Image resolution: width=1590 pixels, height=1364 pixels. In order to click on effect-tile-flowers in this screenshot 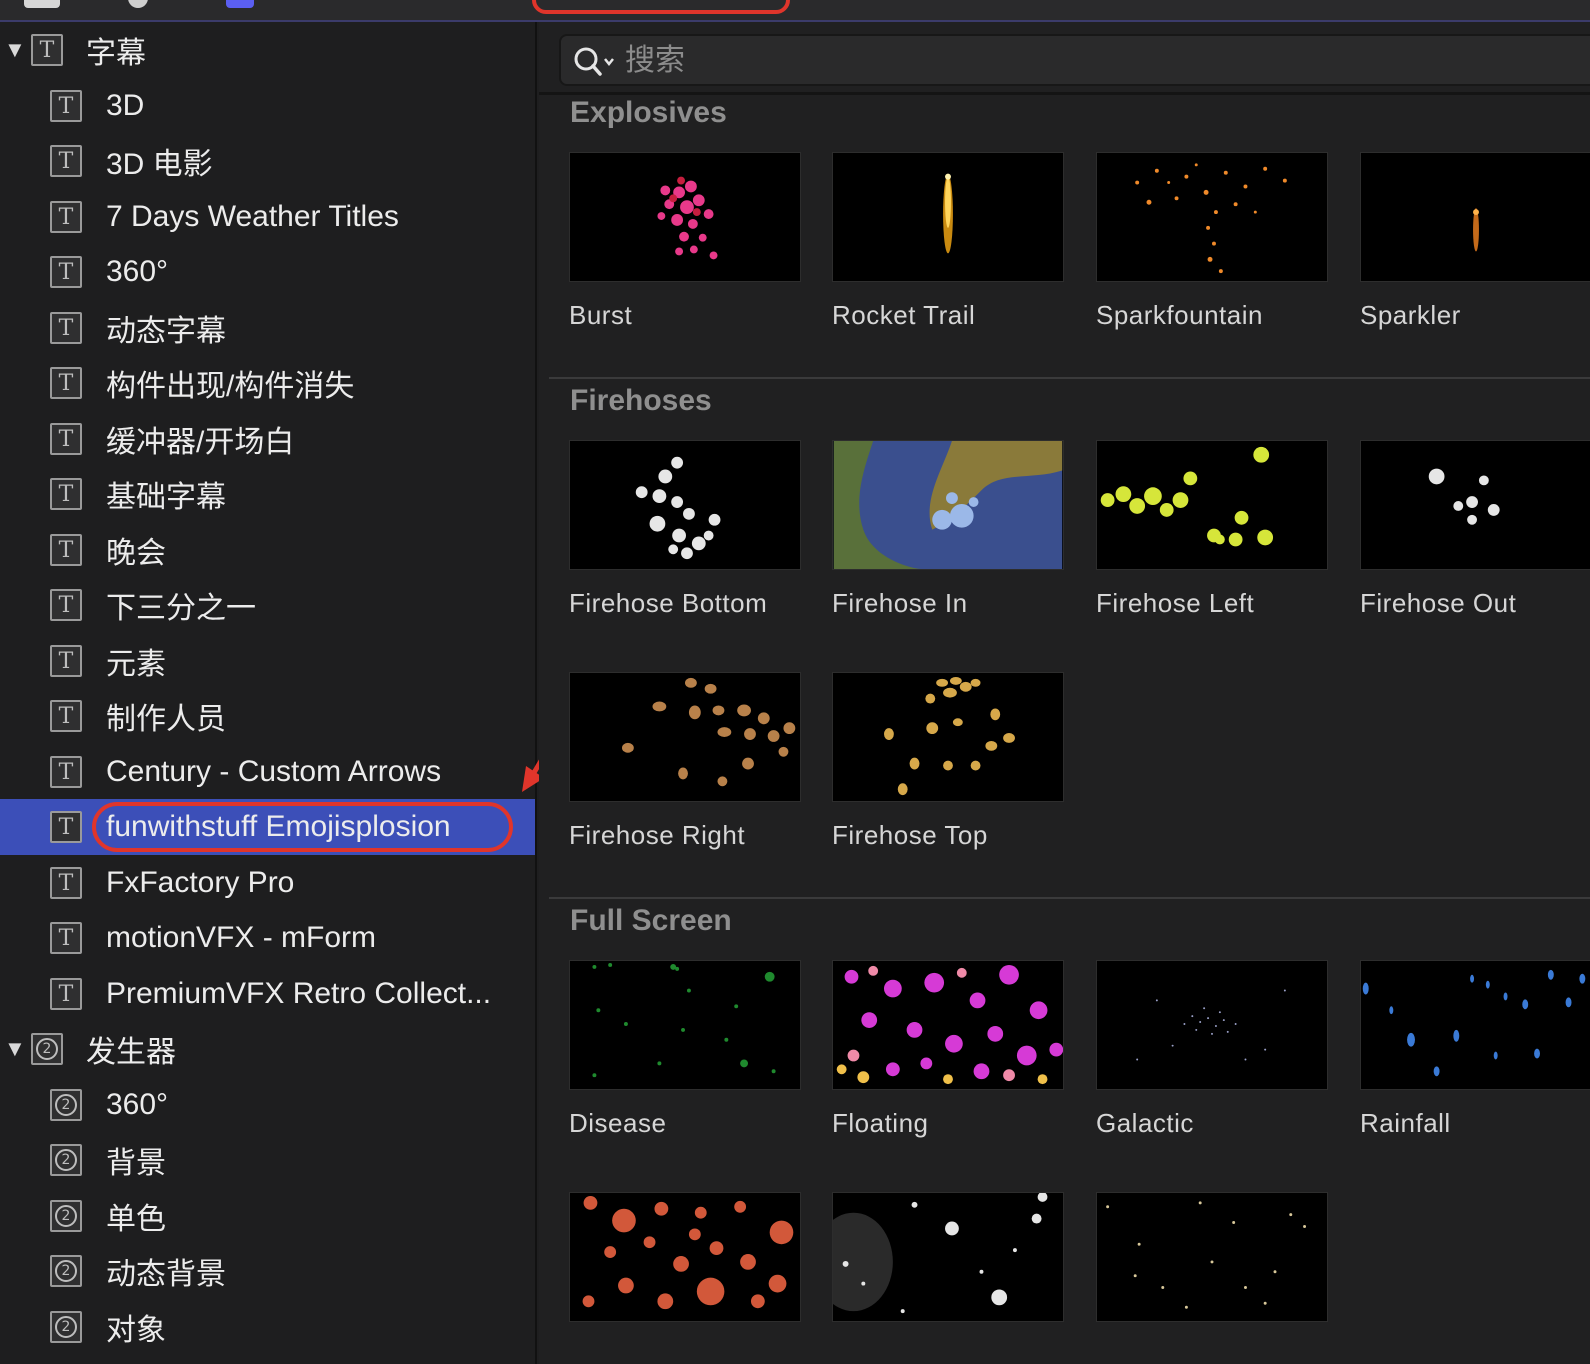, I will do `click(948, 1266)`.